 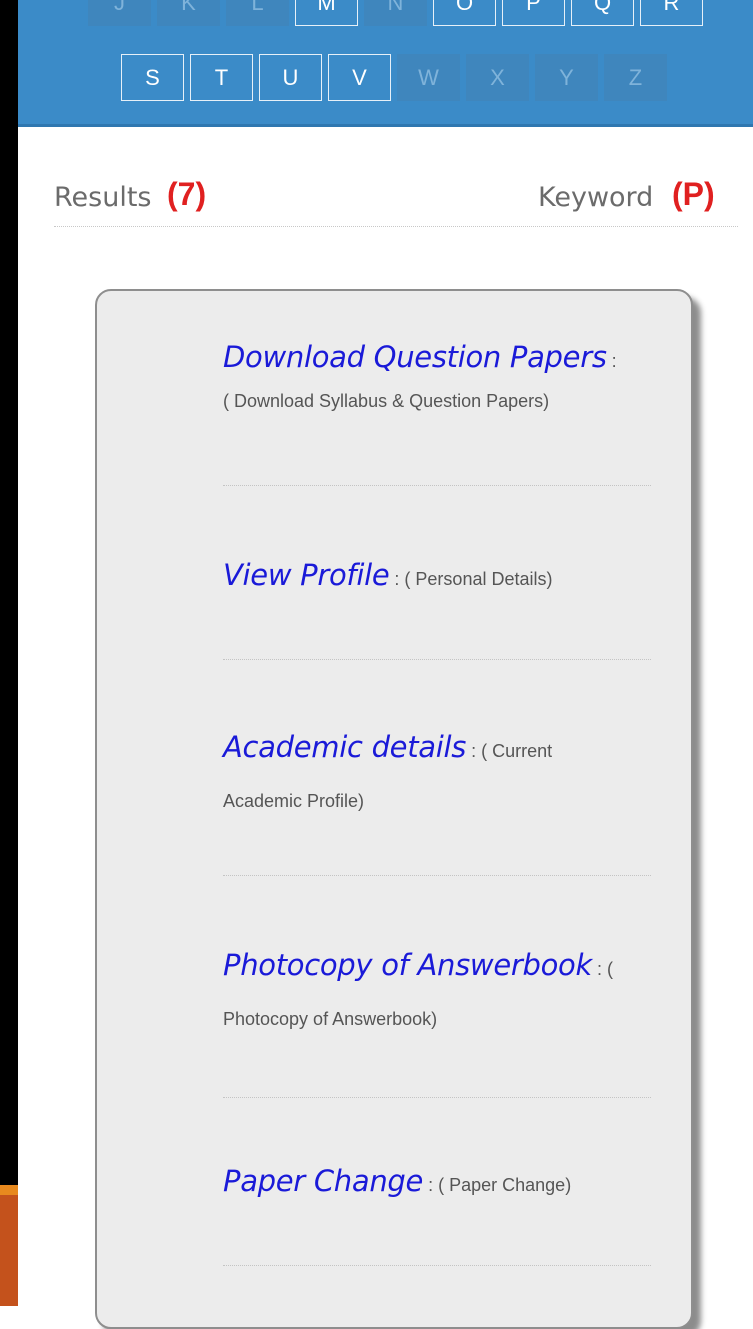 What do you see at coordinates (671, 13) in the screenshot?
I see `letter-r-button: R` at bounding box center [671, 13].